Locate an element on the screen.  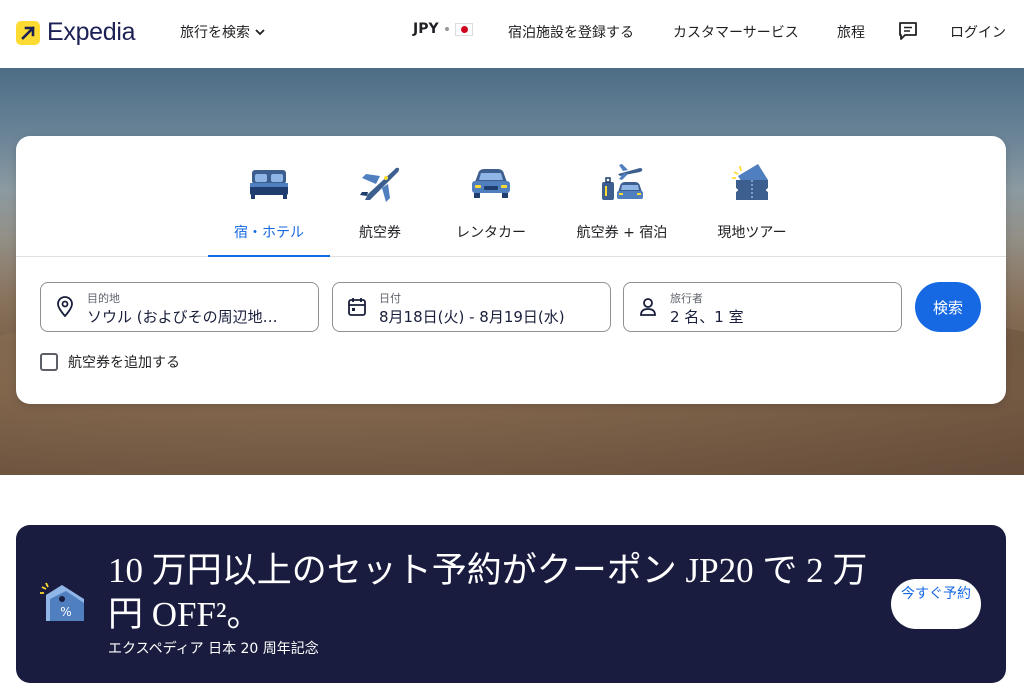
travelers-label: 旅行者 is located at coordinates (686, 298).